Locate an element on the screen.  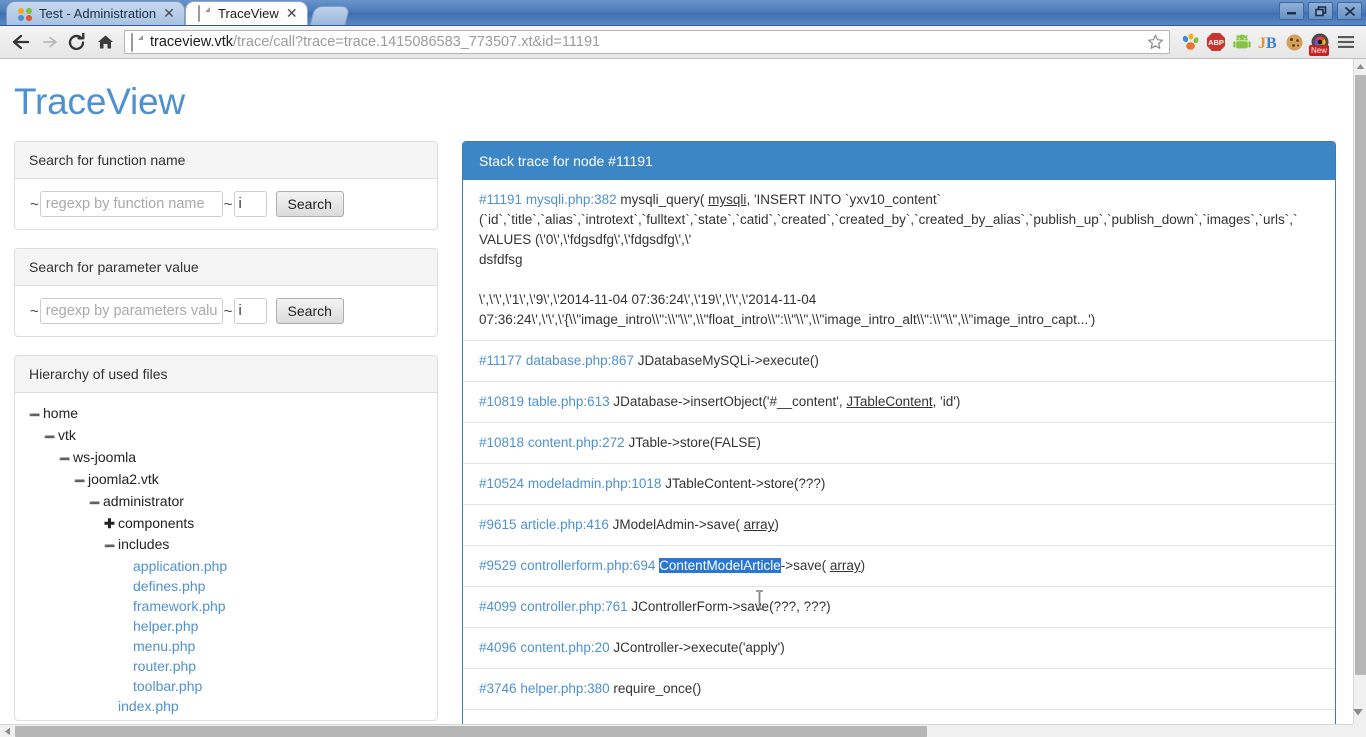
adblock-plus-icon: ABP is located at coordinates (1216, 42).